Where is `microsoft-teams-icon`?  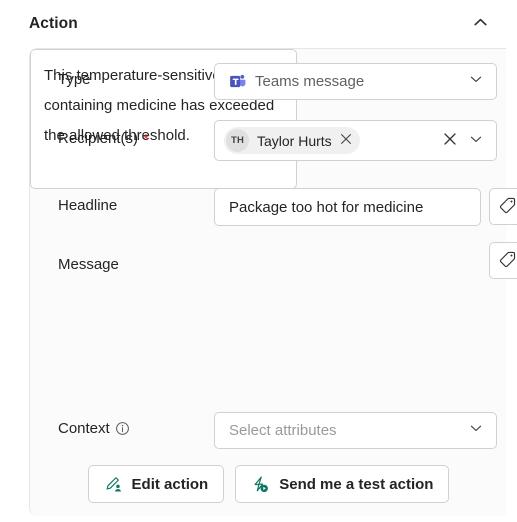 microsoft-teams-icon is located at coordinates (237, 81).